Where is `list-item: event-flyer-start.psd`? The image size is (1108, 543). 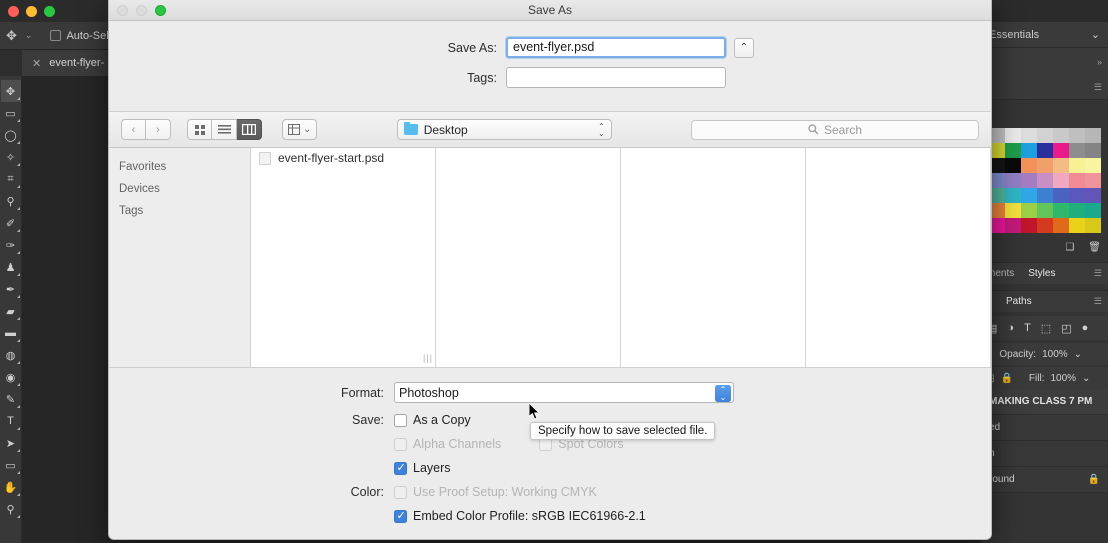 list-item: event-flyer-start.psd is located at coordinates (343, 158).